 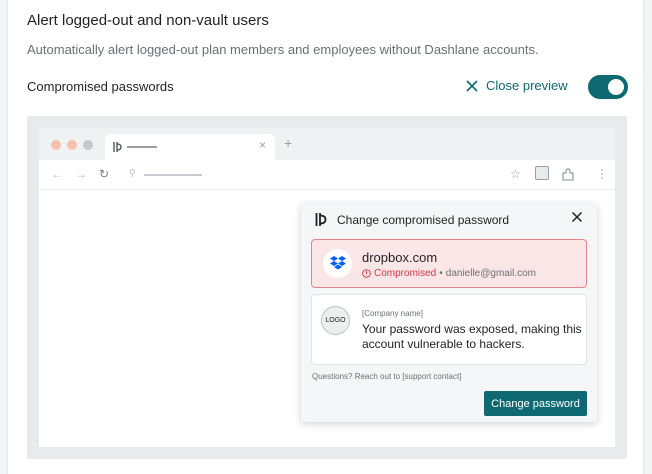 What do you see at coordinates (577, 217) in the screenshot?
I see `popup-close-icon` at bounding box center [577, 217].